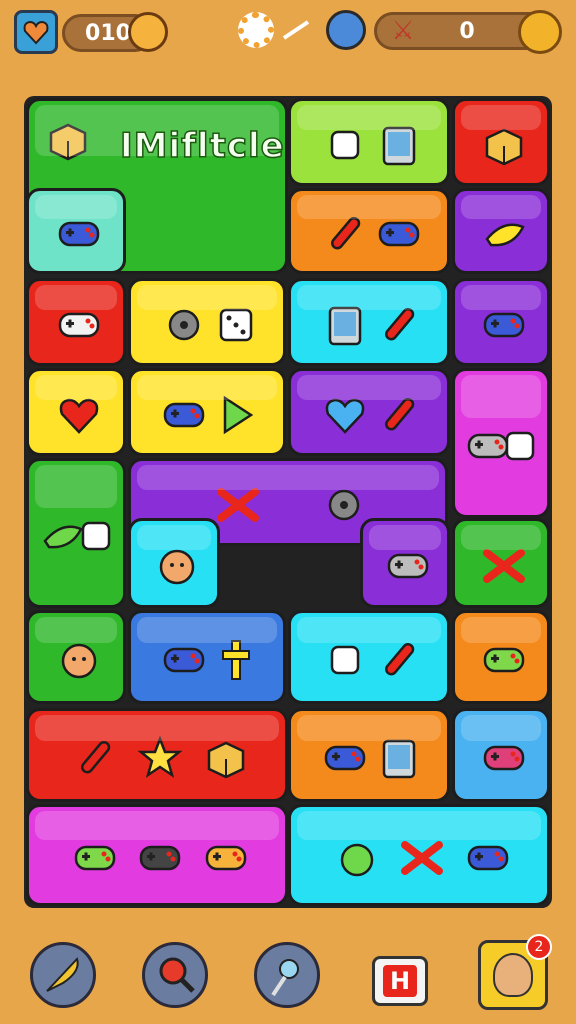 This screenshot has width=576, height=1024. What do you see at coordinates (504, 566) in the screenshot?
I see `ribbon-icon` at bounding box center [504, 566].